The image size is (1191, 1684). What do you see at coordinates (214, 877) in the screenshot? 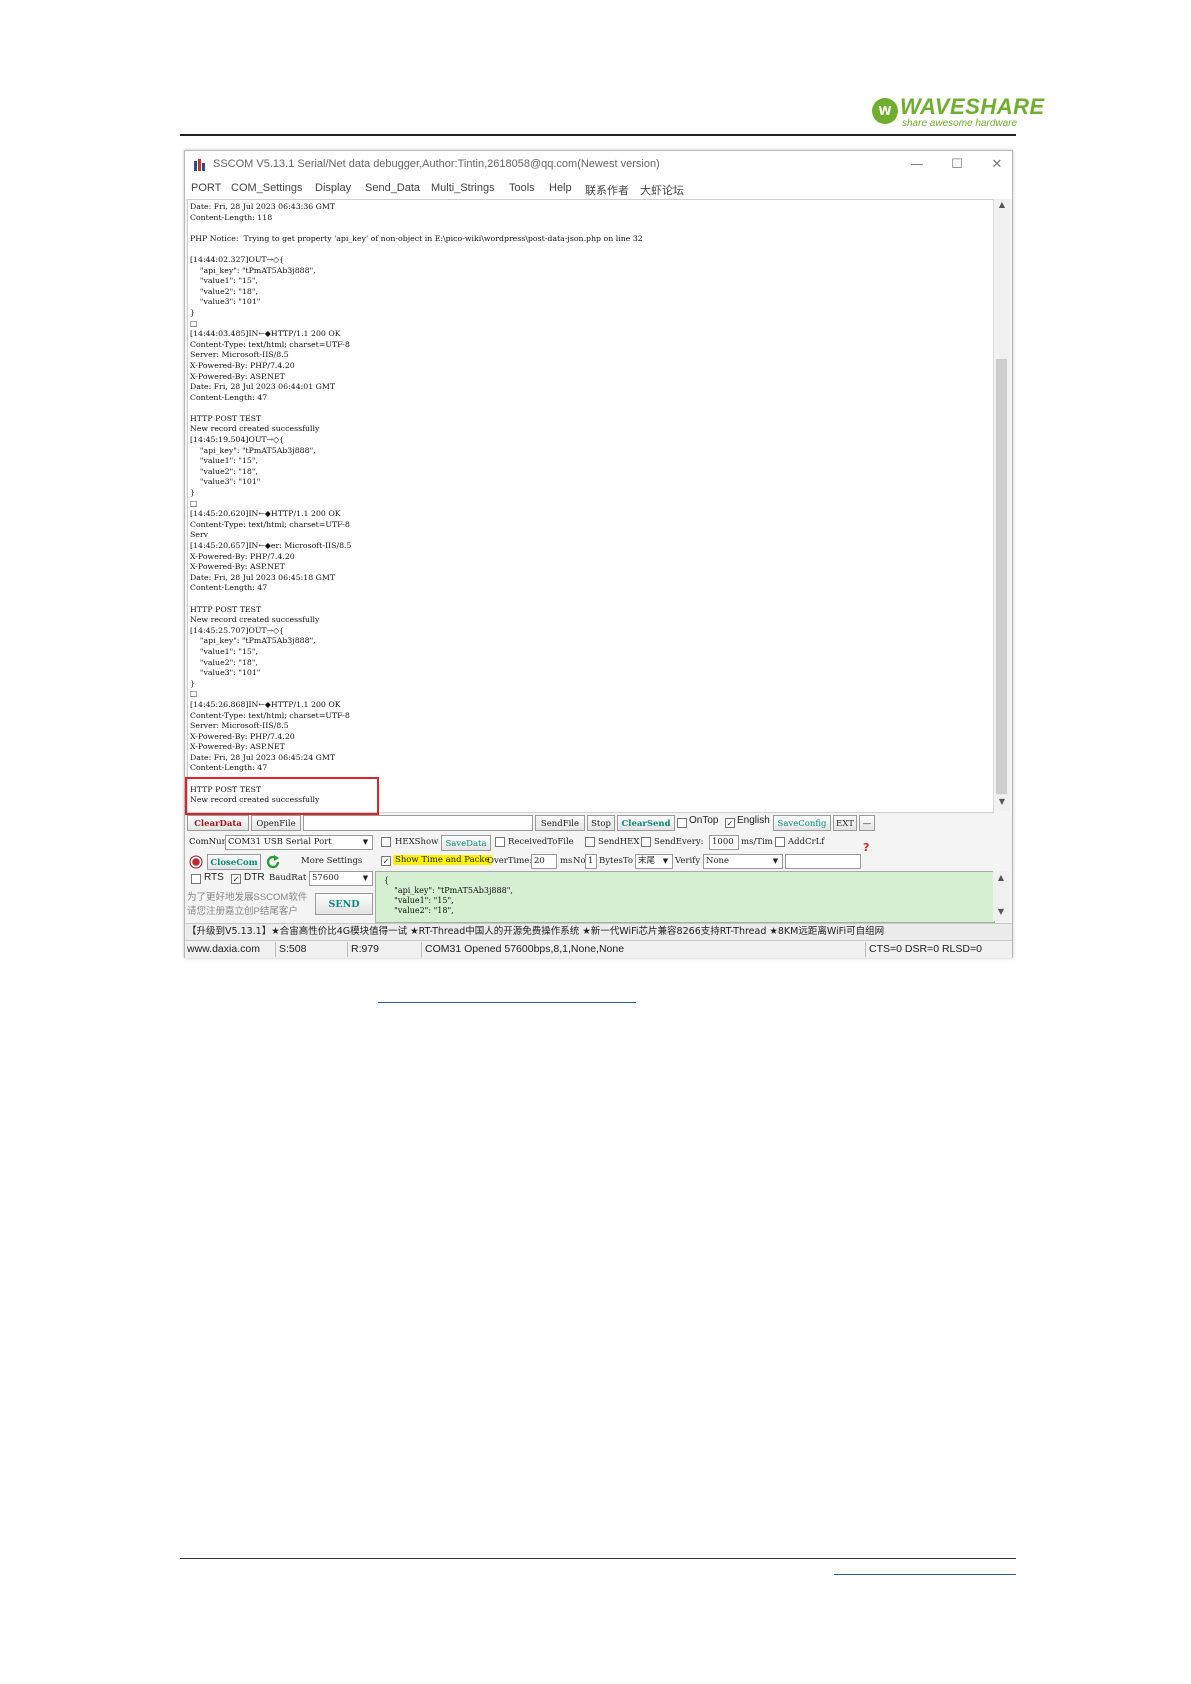
I see `rts-label: RTS` at bounding box center [214, 877].